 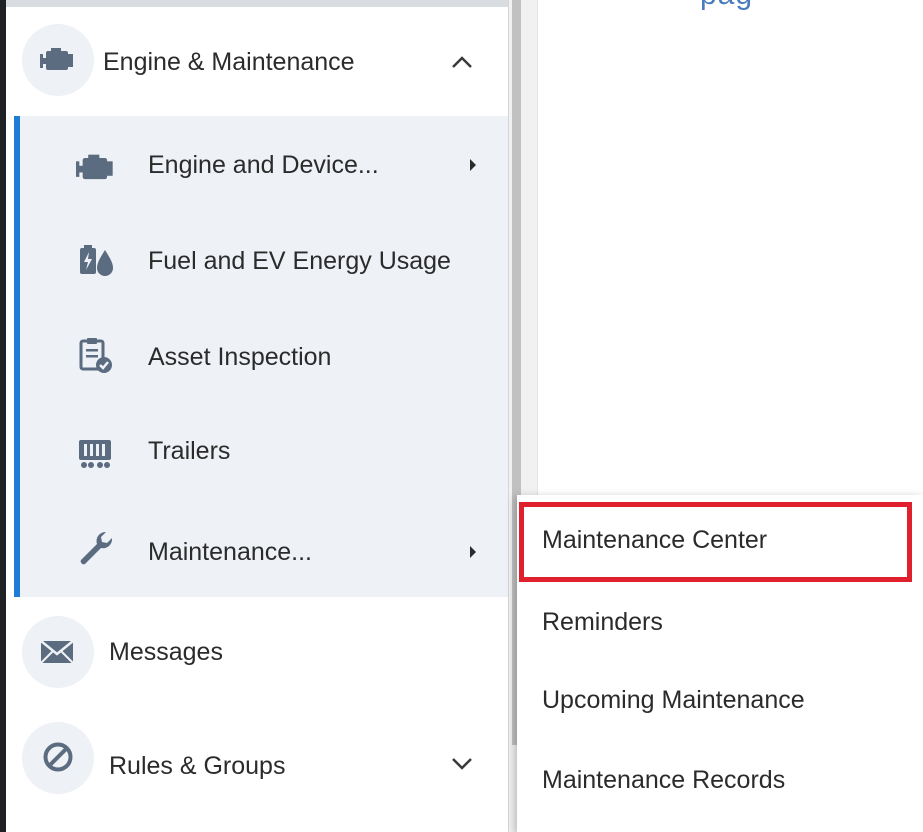 What do you see at coordinates (189, 451) in the screenshot?
I see `submenu-item-label: Trailers` at bounding box center [189, 451].